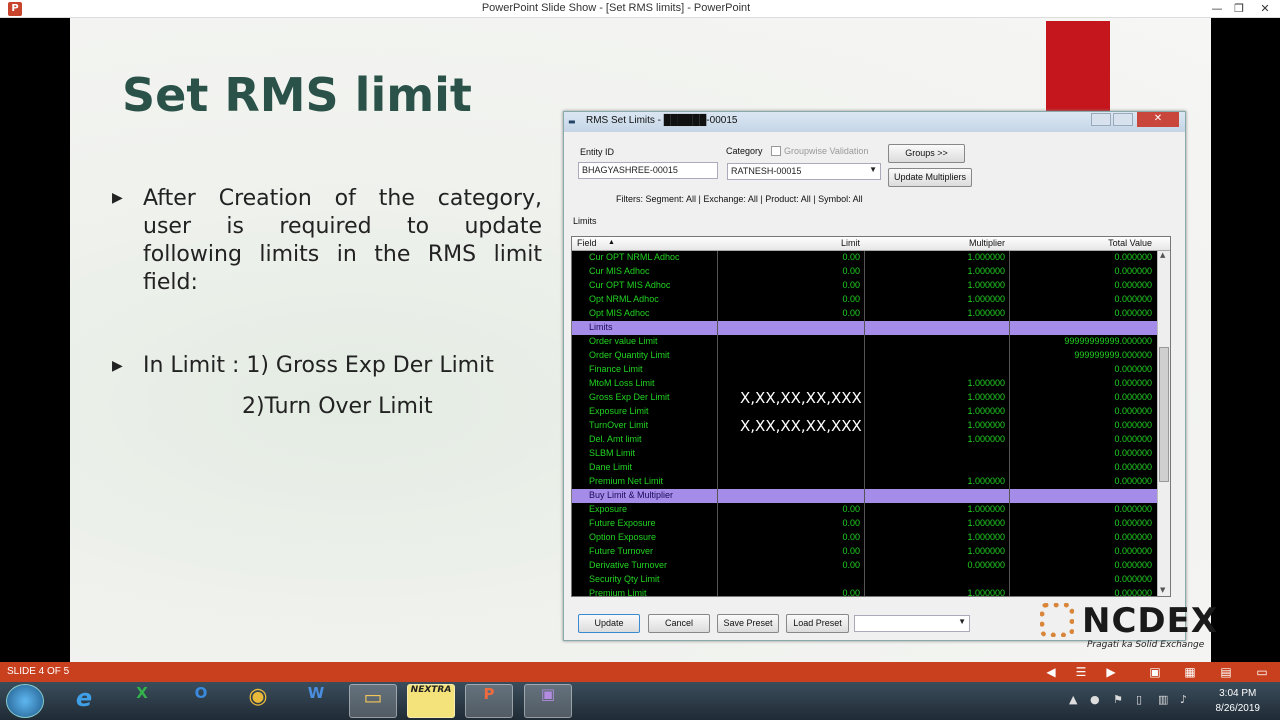 This screenshot has height=720, width=1280. I want to click on header-field: Field, so click(587, 243).